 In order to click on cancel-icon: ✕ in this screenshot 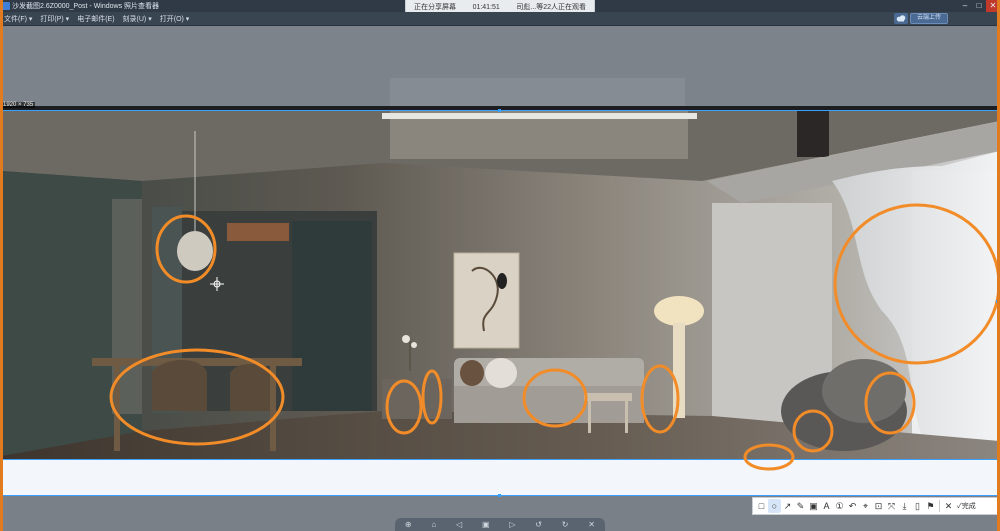, I will do `click(948, 506)`.